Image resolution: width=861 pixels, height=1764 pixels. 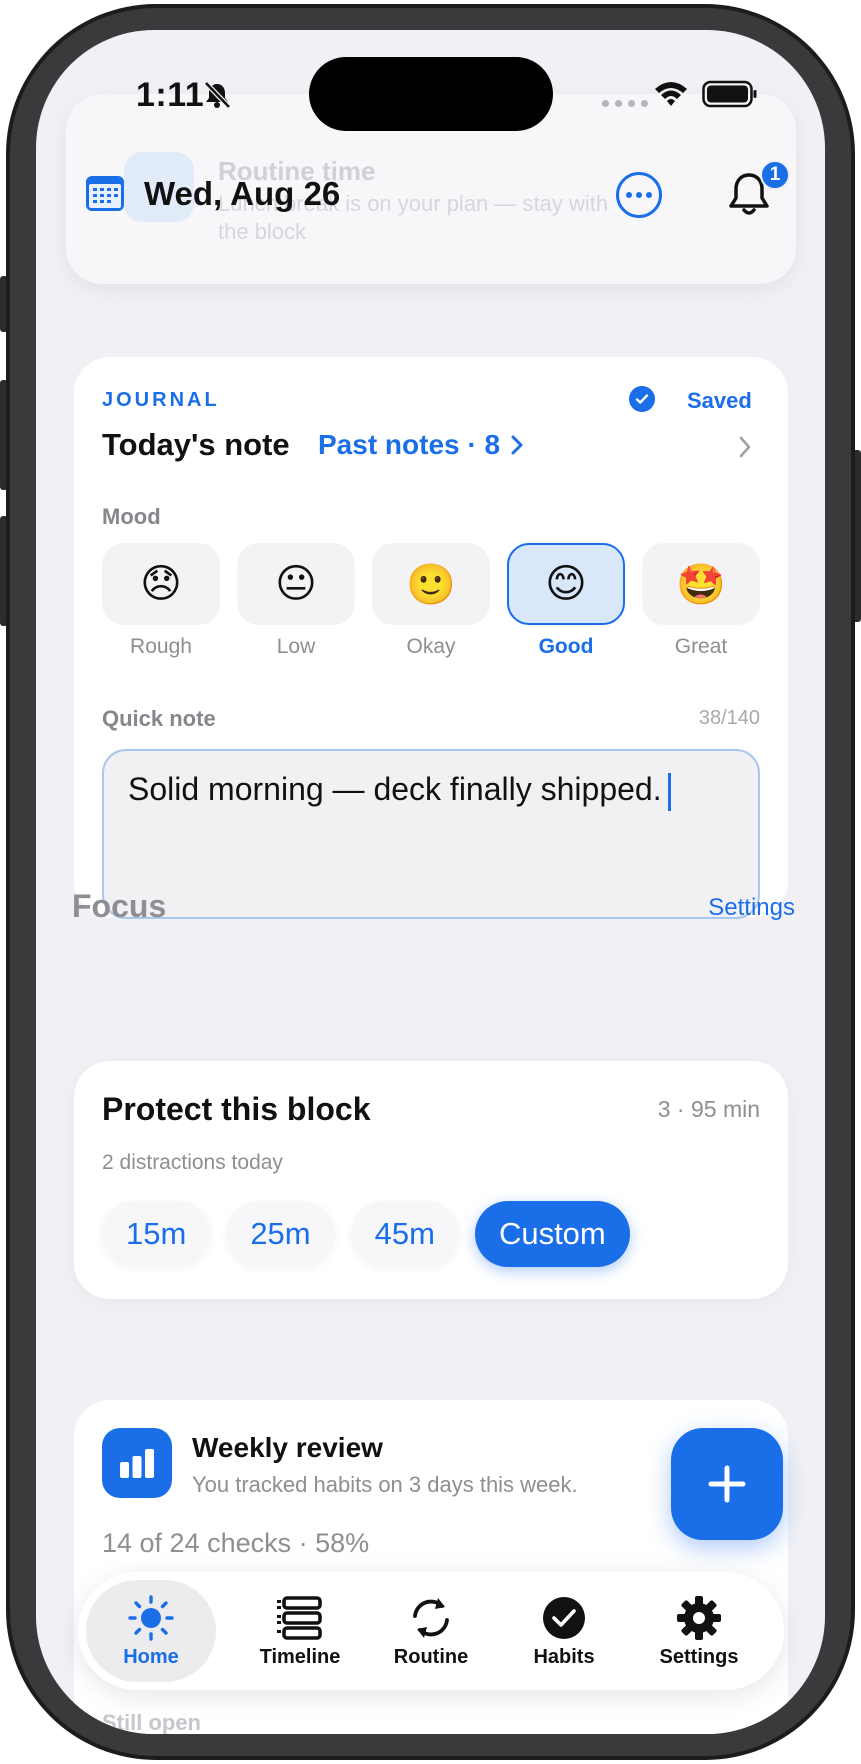 I want to click on mood-option-low: 😐 Low, so click(x=296, y=601).